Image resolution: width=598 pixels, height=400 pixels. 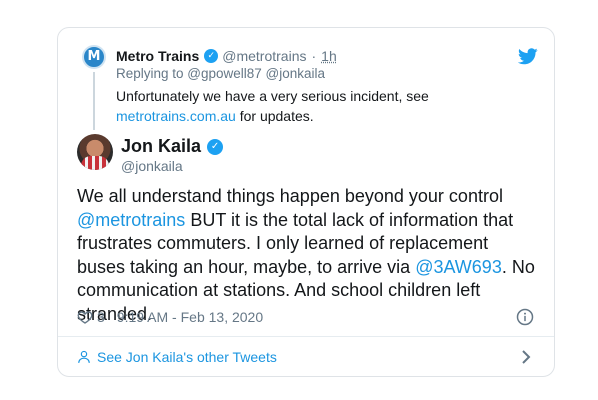 What do you see at coordinates (101, 317) in the screenshot?
I see `like-count: 3` at bounding box center [101, 317].